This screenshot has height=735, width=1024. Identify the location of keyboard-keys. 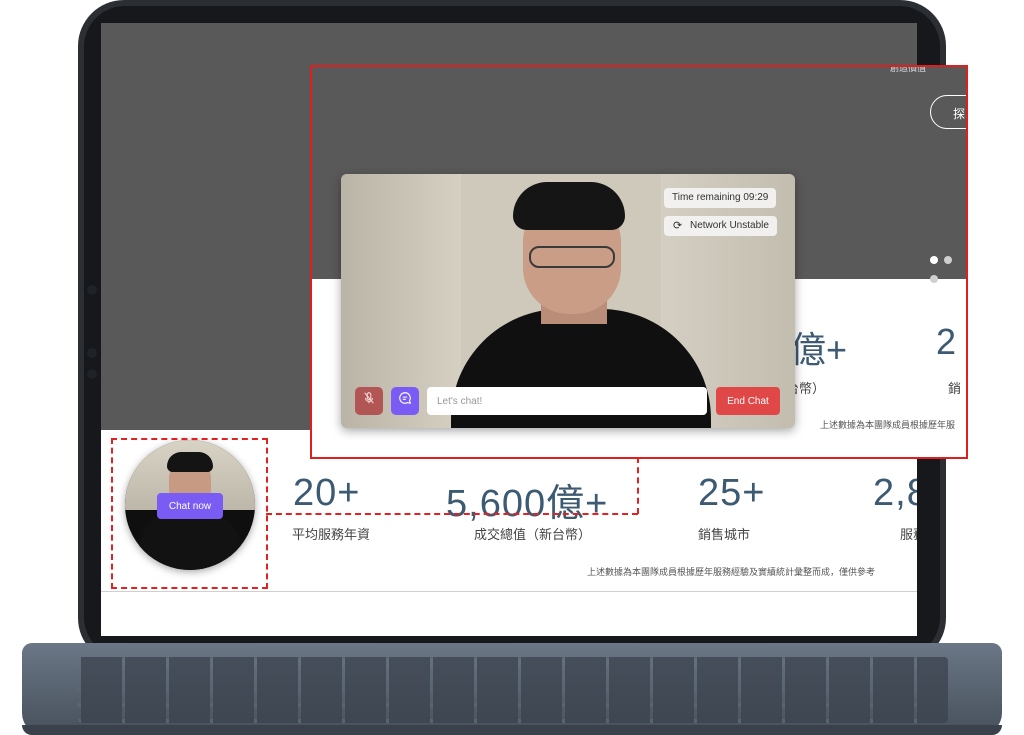
(513, 690).